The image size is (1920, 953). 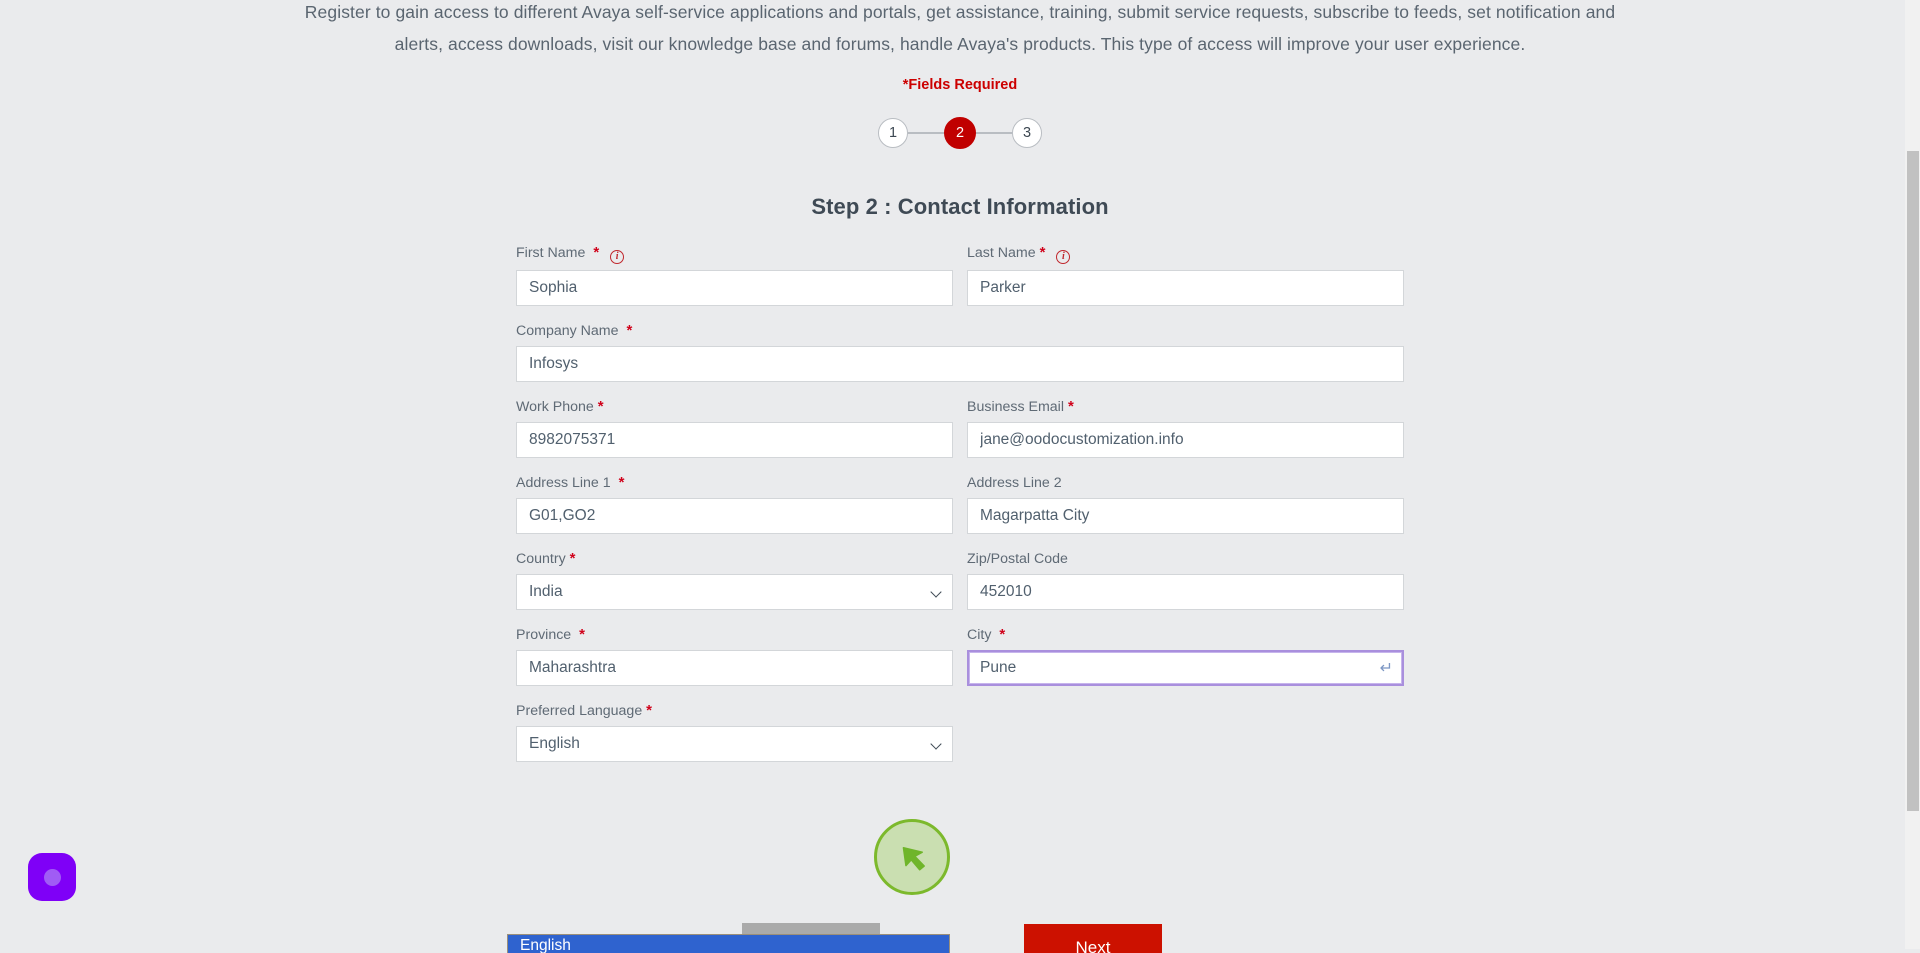 I want to click on field-first-name: First Name * i, so click(x=734, y=275).